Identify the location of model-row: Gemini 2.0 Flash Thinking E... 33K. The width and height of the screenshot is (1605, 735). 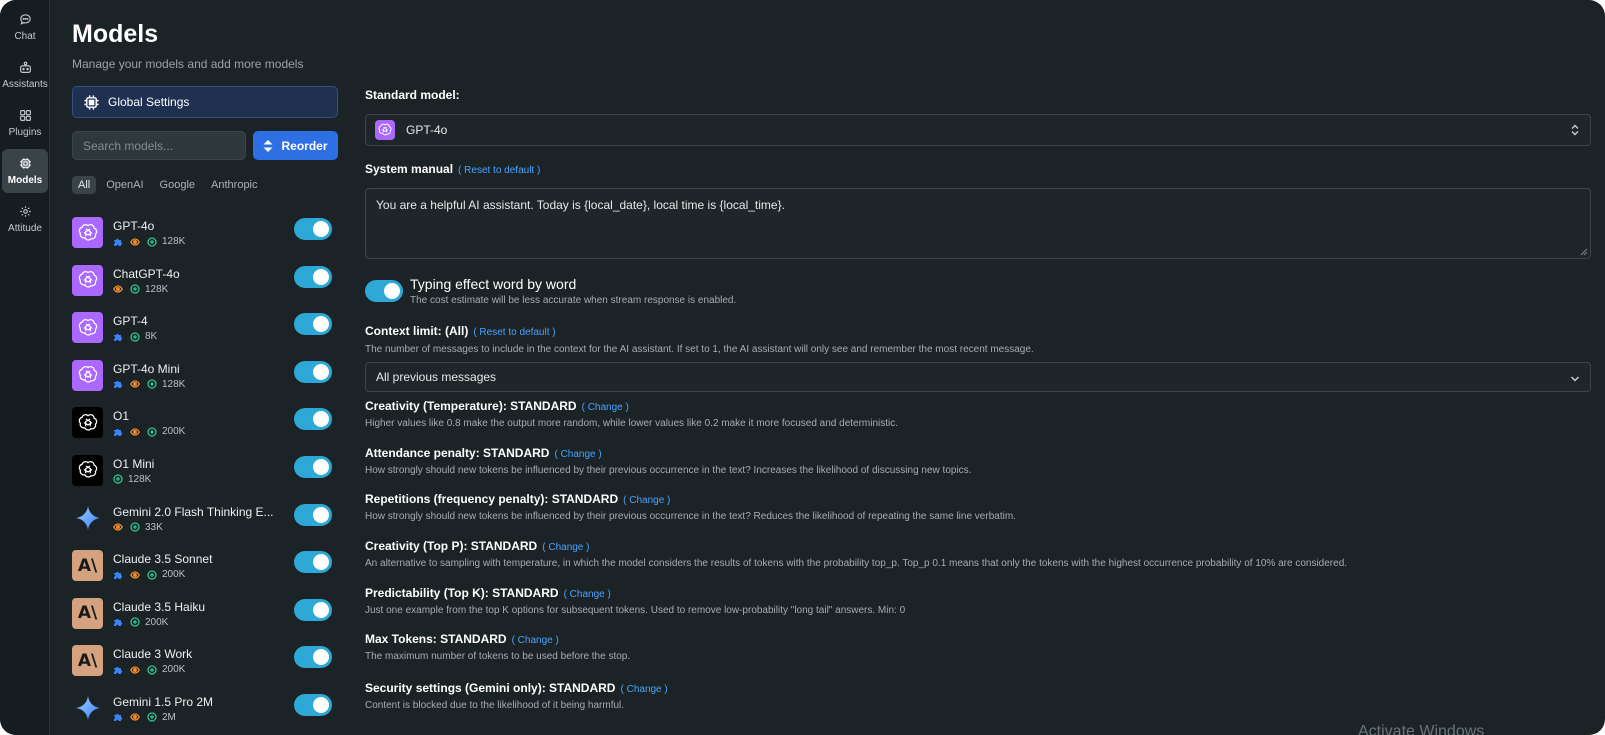
(205, 524).